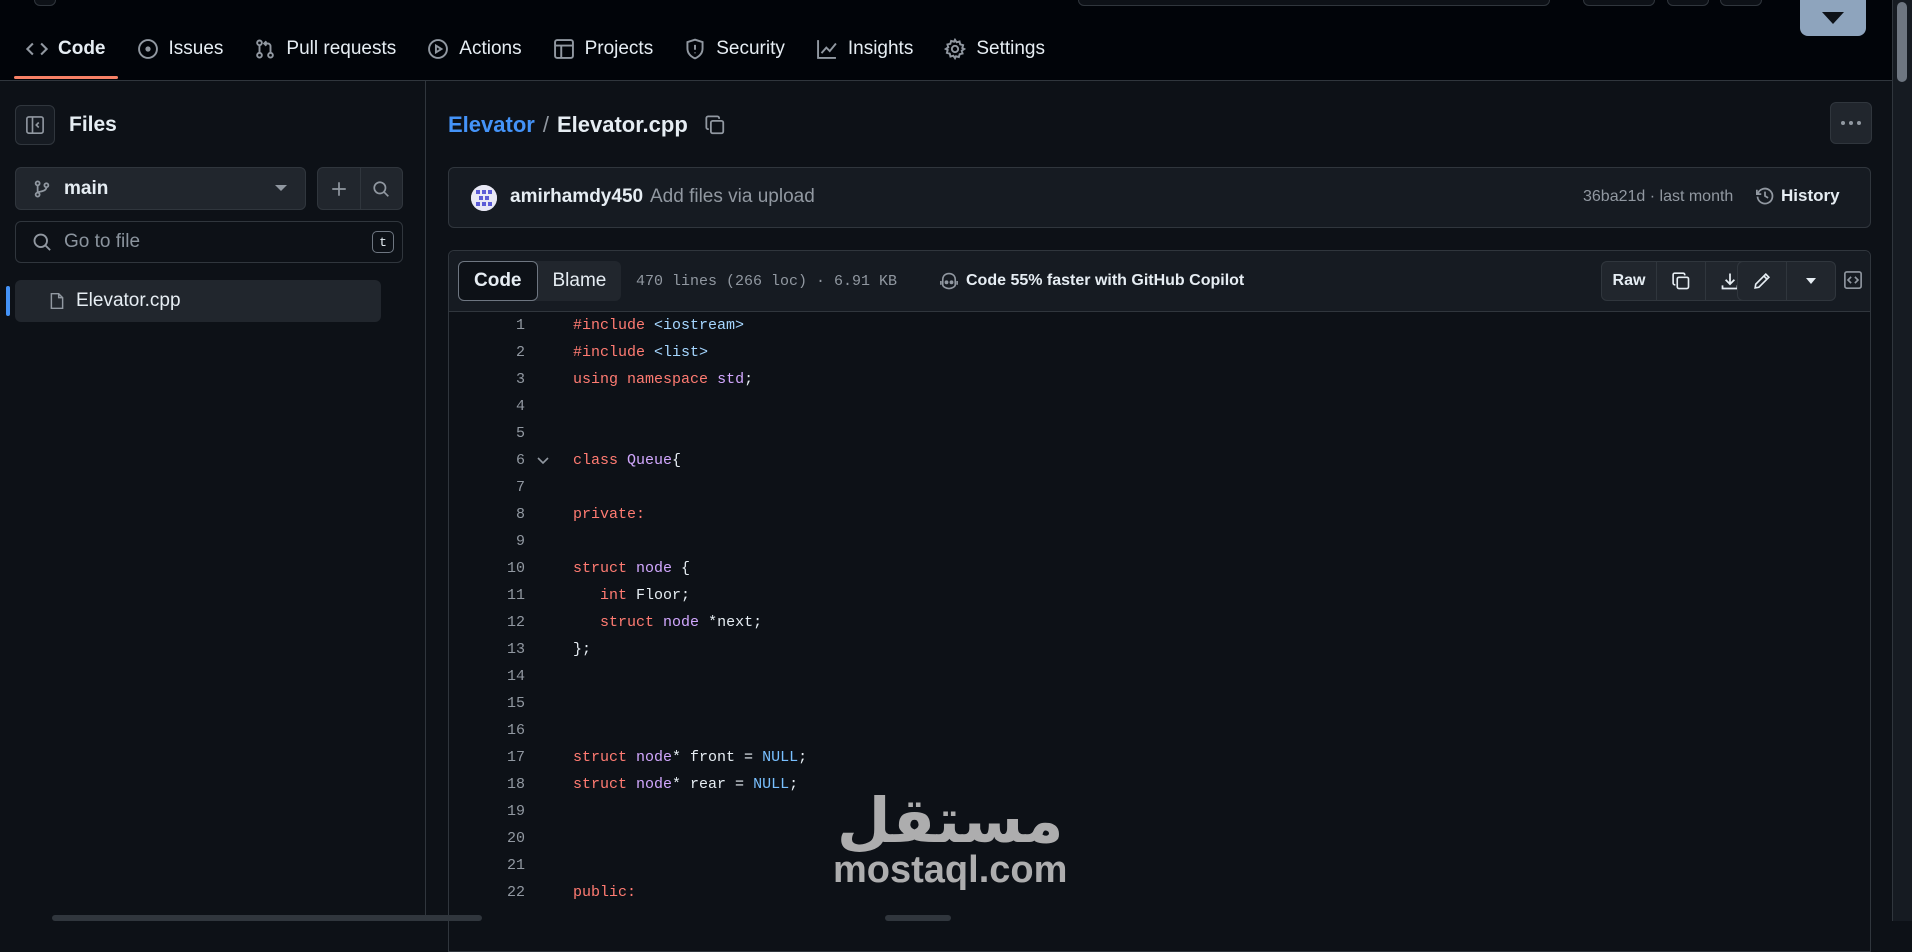  What do you see at coordinates (487, 838) in the screenshot?
I see `line-number: 20` at bounding box center [487, 838].